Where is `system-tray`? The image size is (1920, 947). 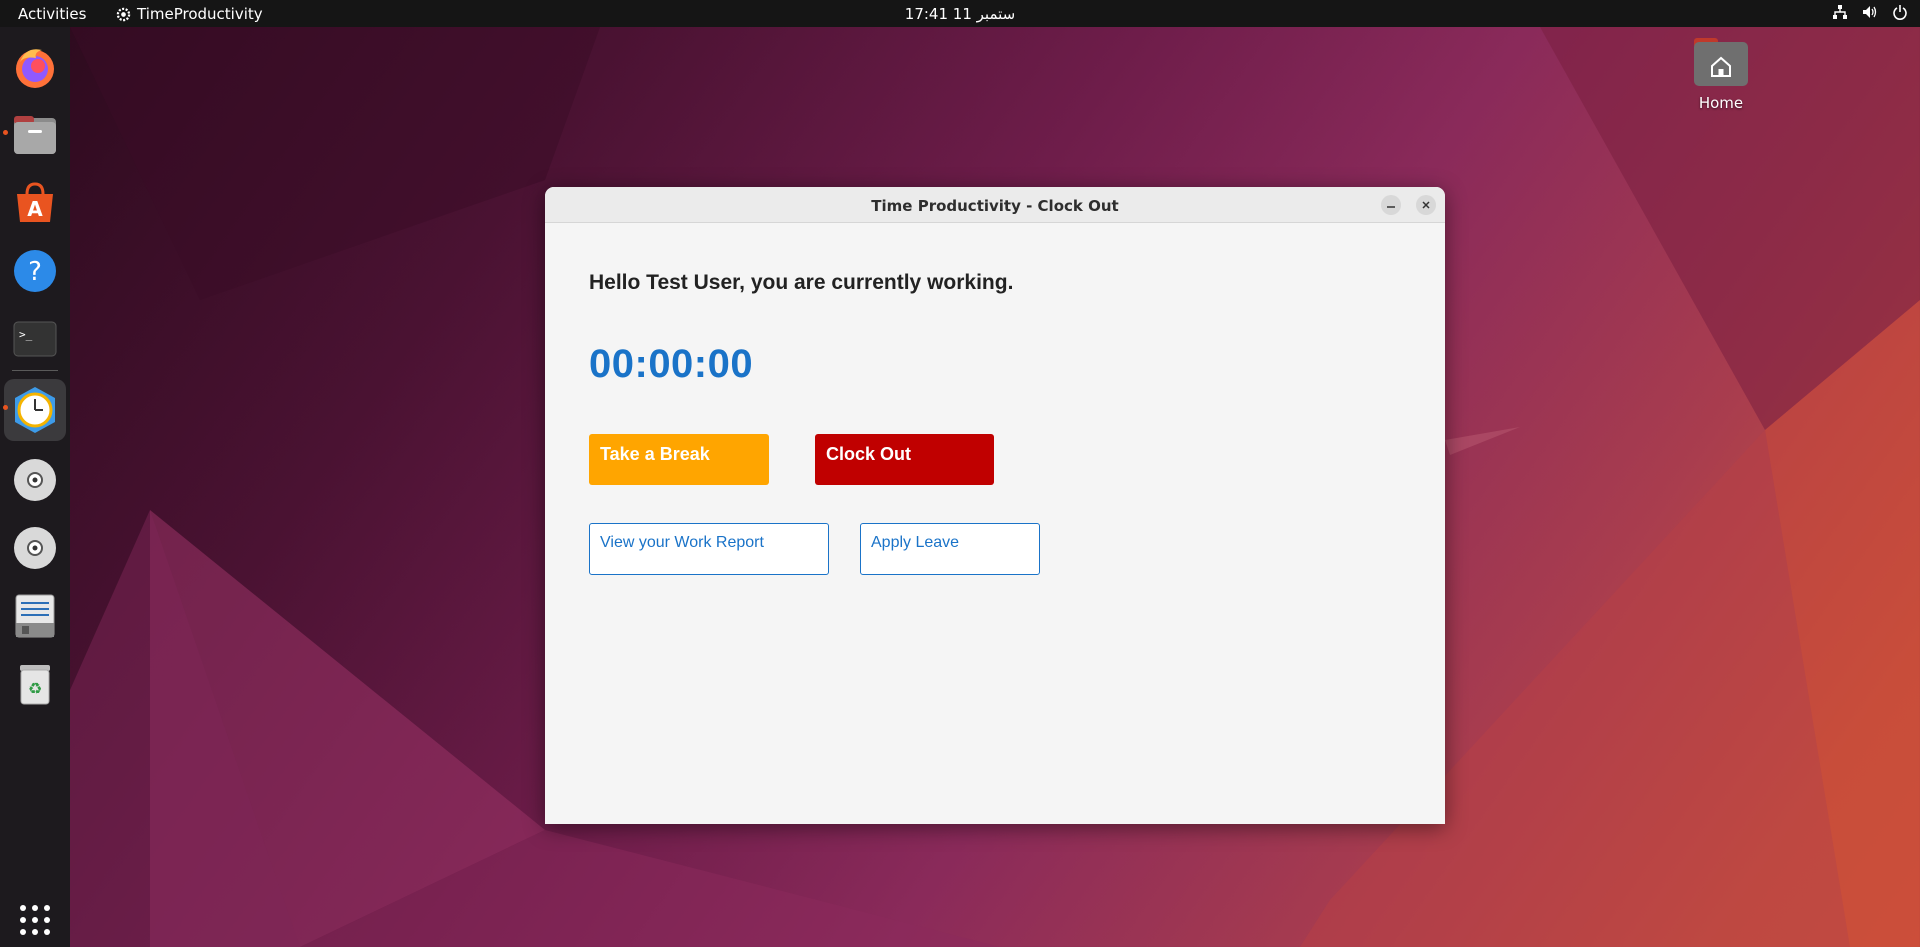
system-tray is located at coordinates (1870, 12).